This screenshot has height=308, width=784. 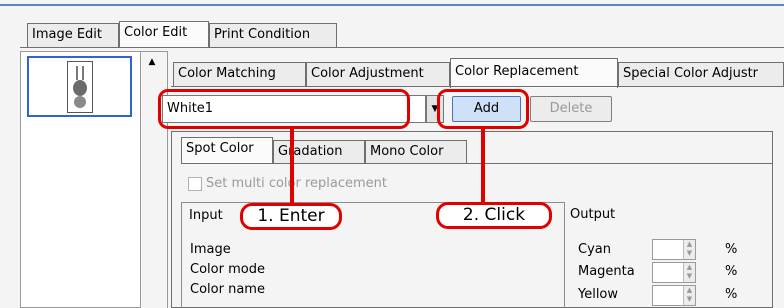 I want to click on subtab-divider, so click(x=477, y=86).